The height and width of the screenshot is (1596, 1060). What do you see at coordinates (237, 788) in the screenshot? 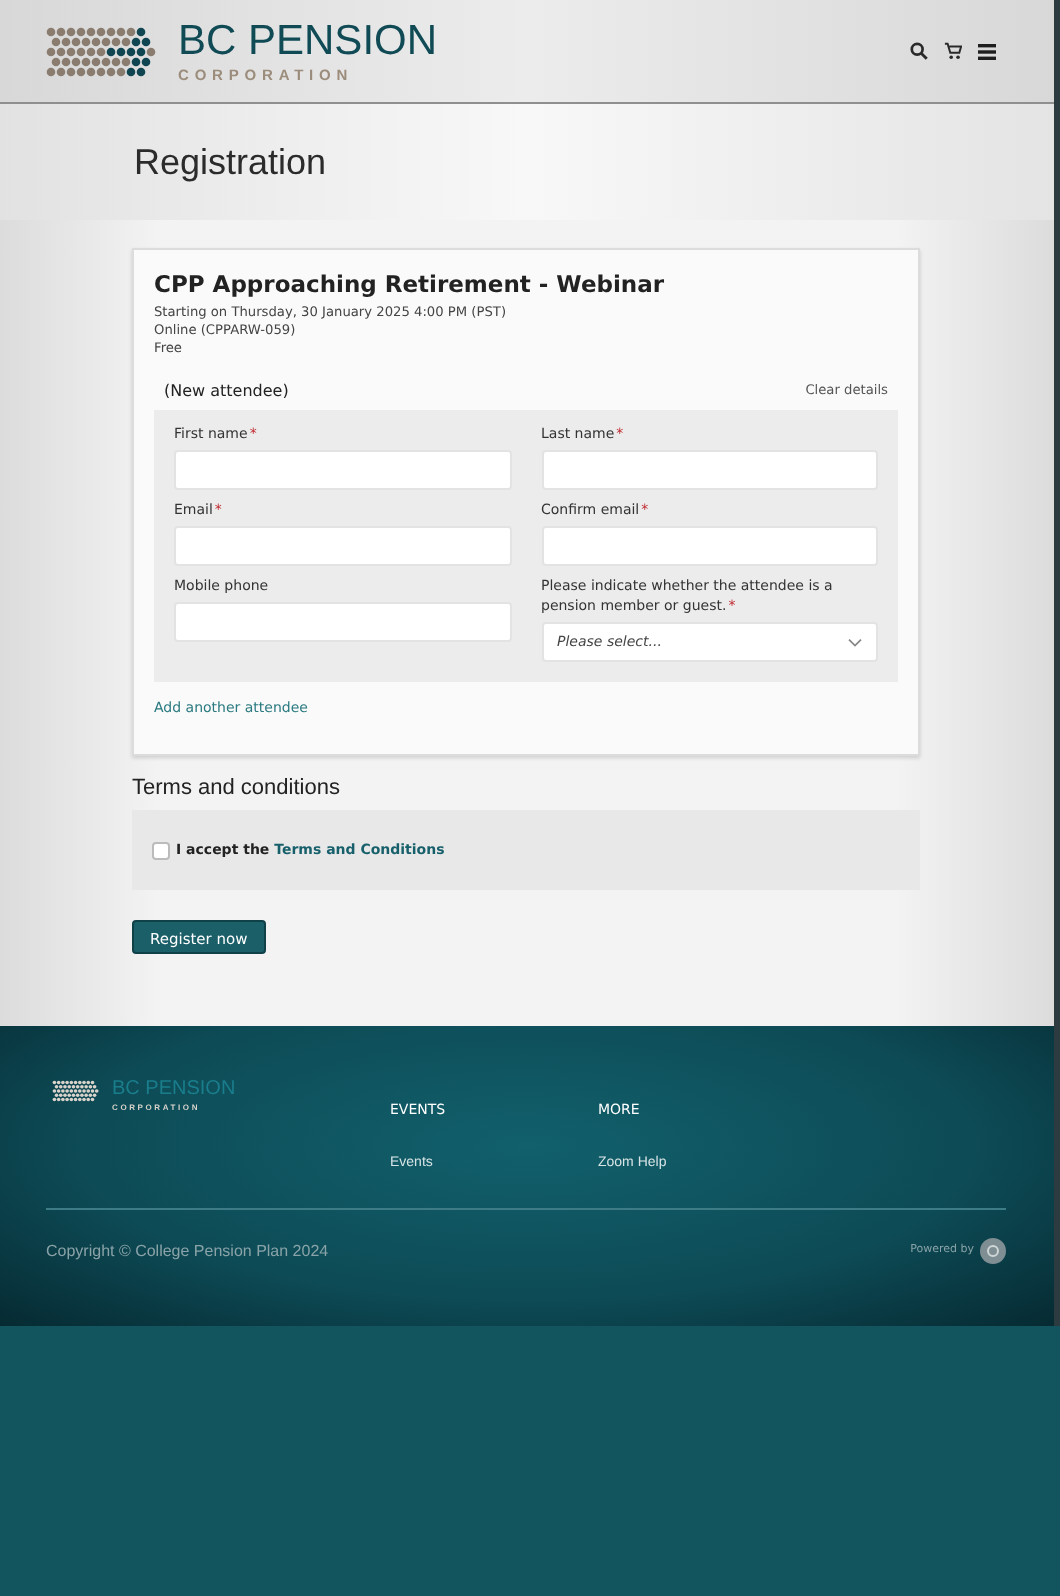
I see `section-heading: Terms and conditions` at bounding box center [237, 788].